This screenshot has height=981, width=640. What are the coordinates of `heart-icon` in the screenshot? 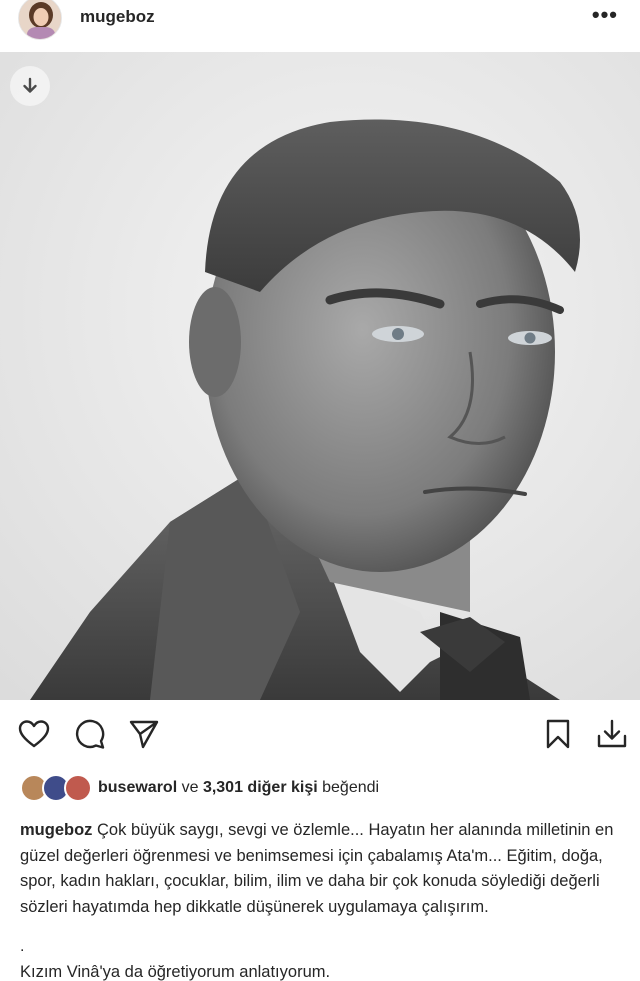 It's located at (34, 734).